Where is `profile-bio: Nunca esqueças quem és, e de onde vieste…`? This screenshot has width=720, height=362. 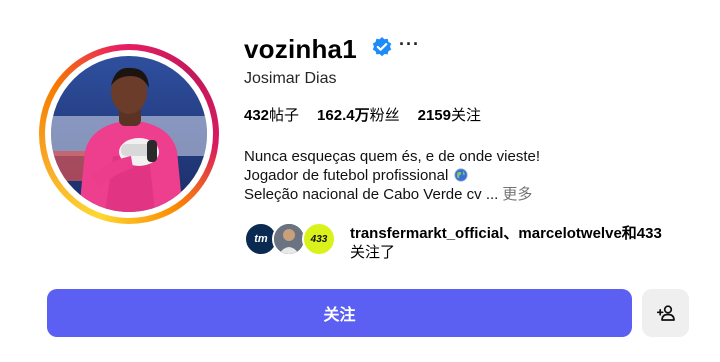 profile-bio: Nunca esqueças quem és, e de onde vieste… is located at coordinates (392, 175).